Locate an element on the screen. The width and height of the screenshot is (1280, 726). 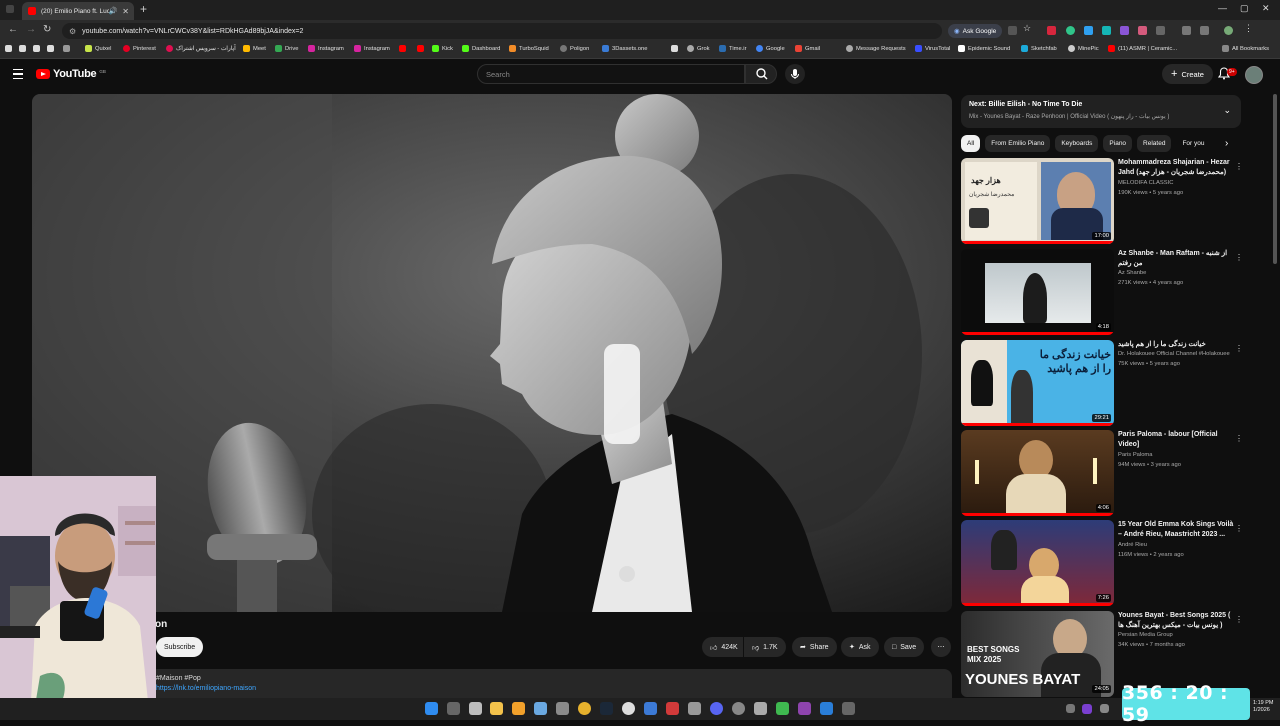
bookmark-instagram-1: Instagram is located at coordinates (326, 48).